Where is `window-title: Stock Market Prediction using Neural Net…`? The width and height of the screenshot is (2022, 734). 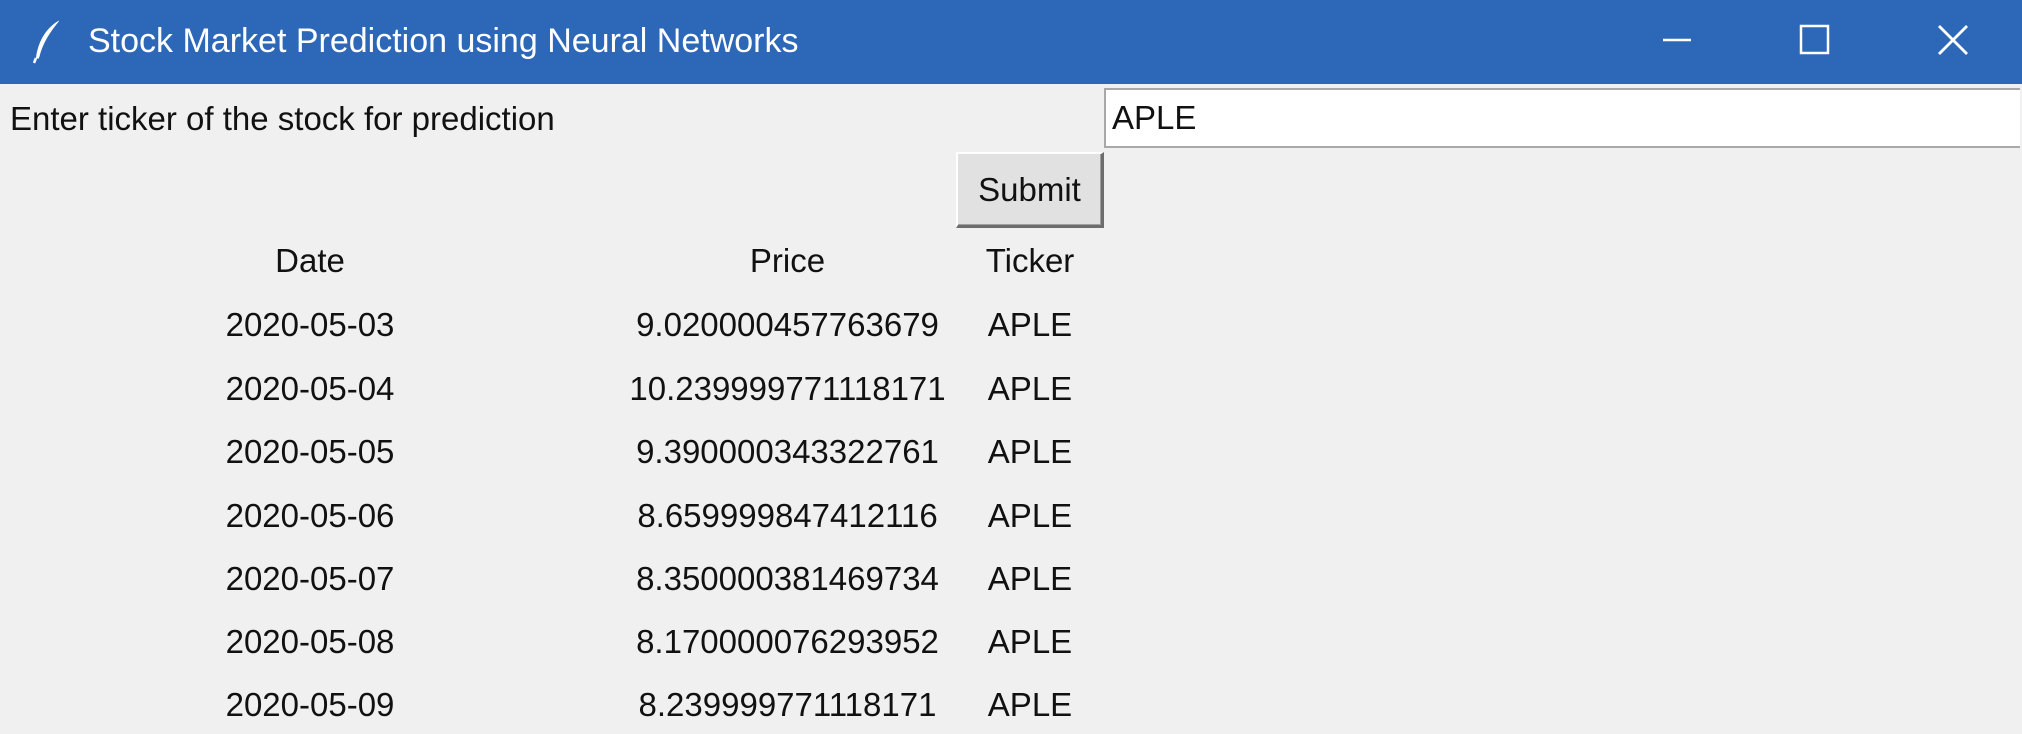
window-title: Stock Market Prediction using Neural Net… is located at coordinates (443, 41).